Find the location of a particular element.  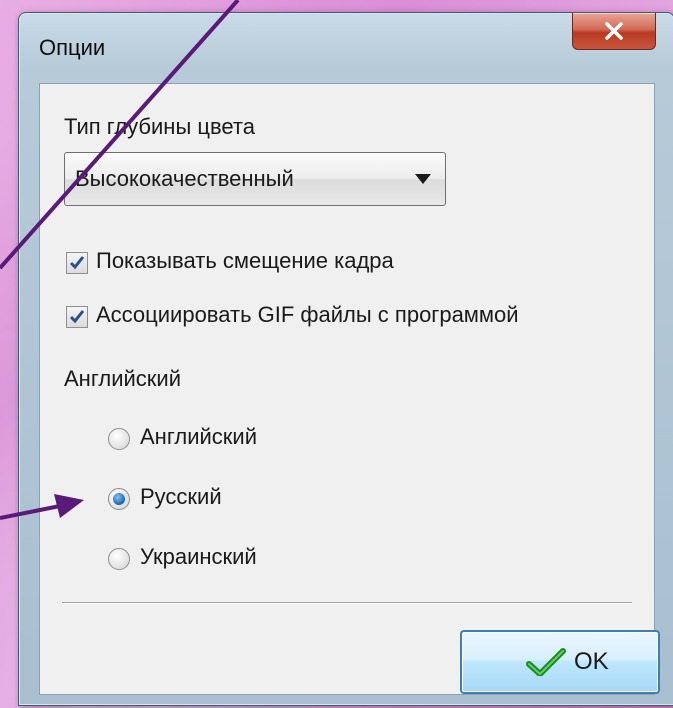

title-bar: Опции is located at coordinates (346, 42).